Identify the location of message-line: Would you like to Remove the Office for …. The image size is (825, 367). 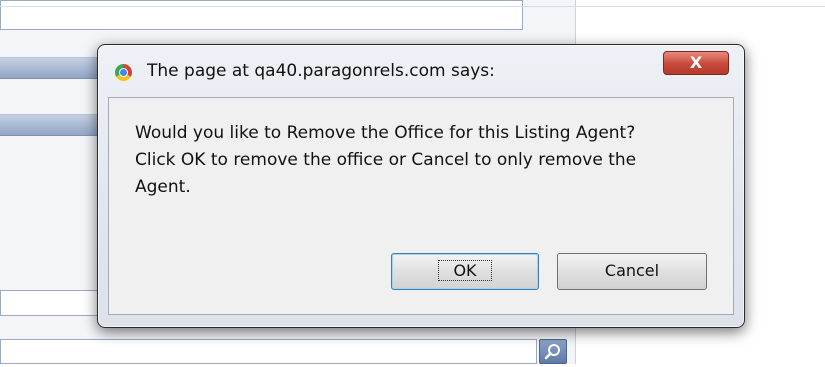
(385, 133).